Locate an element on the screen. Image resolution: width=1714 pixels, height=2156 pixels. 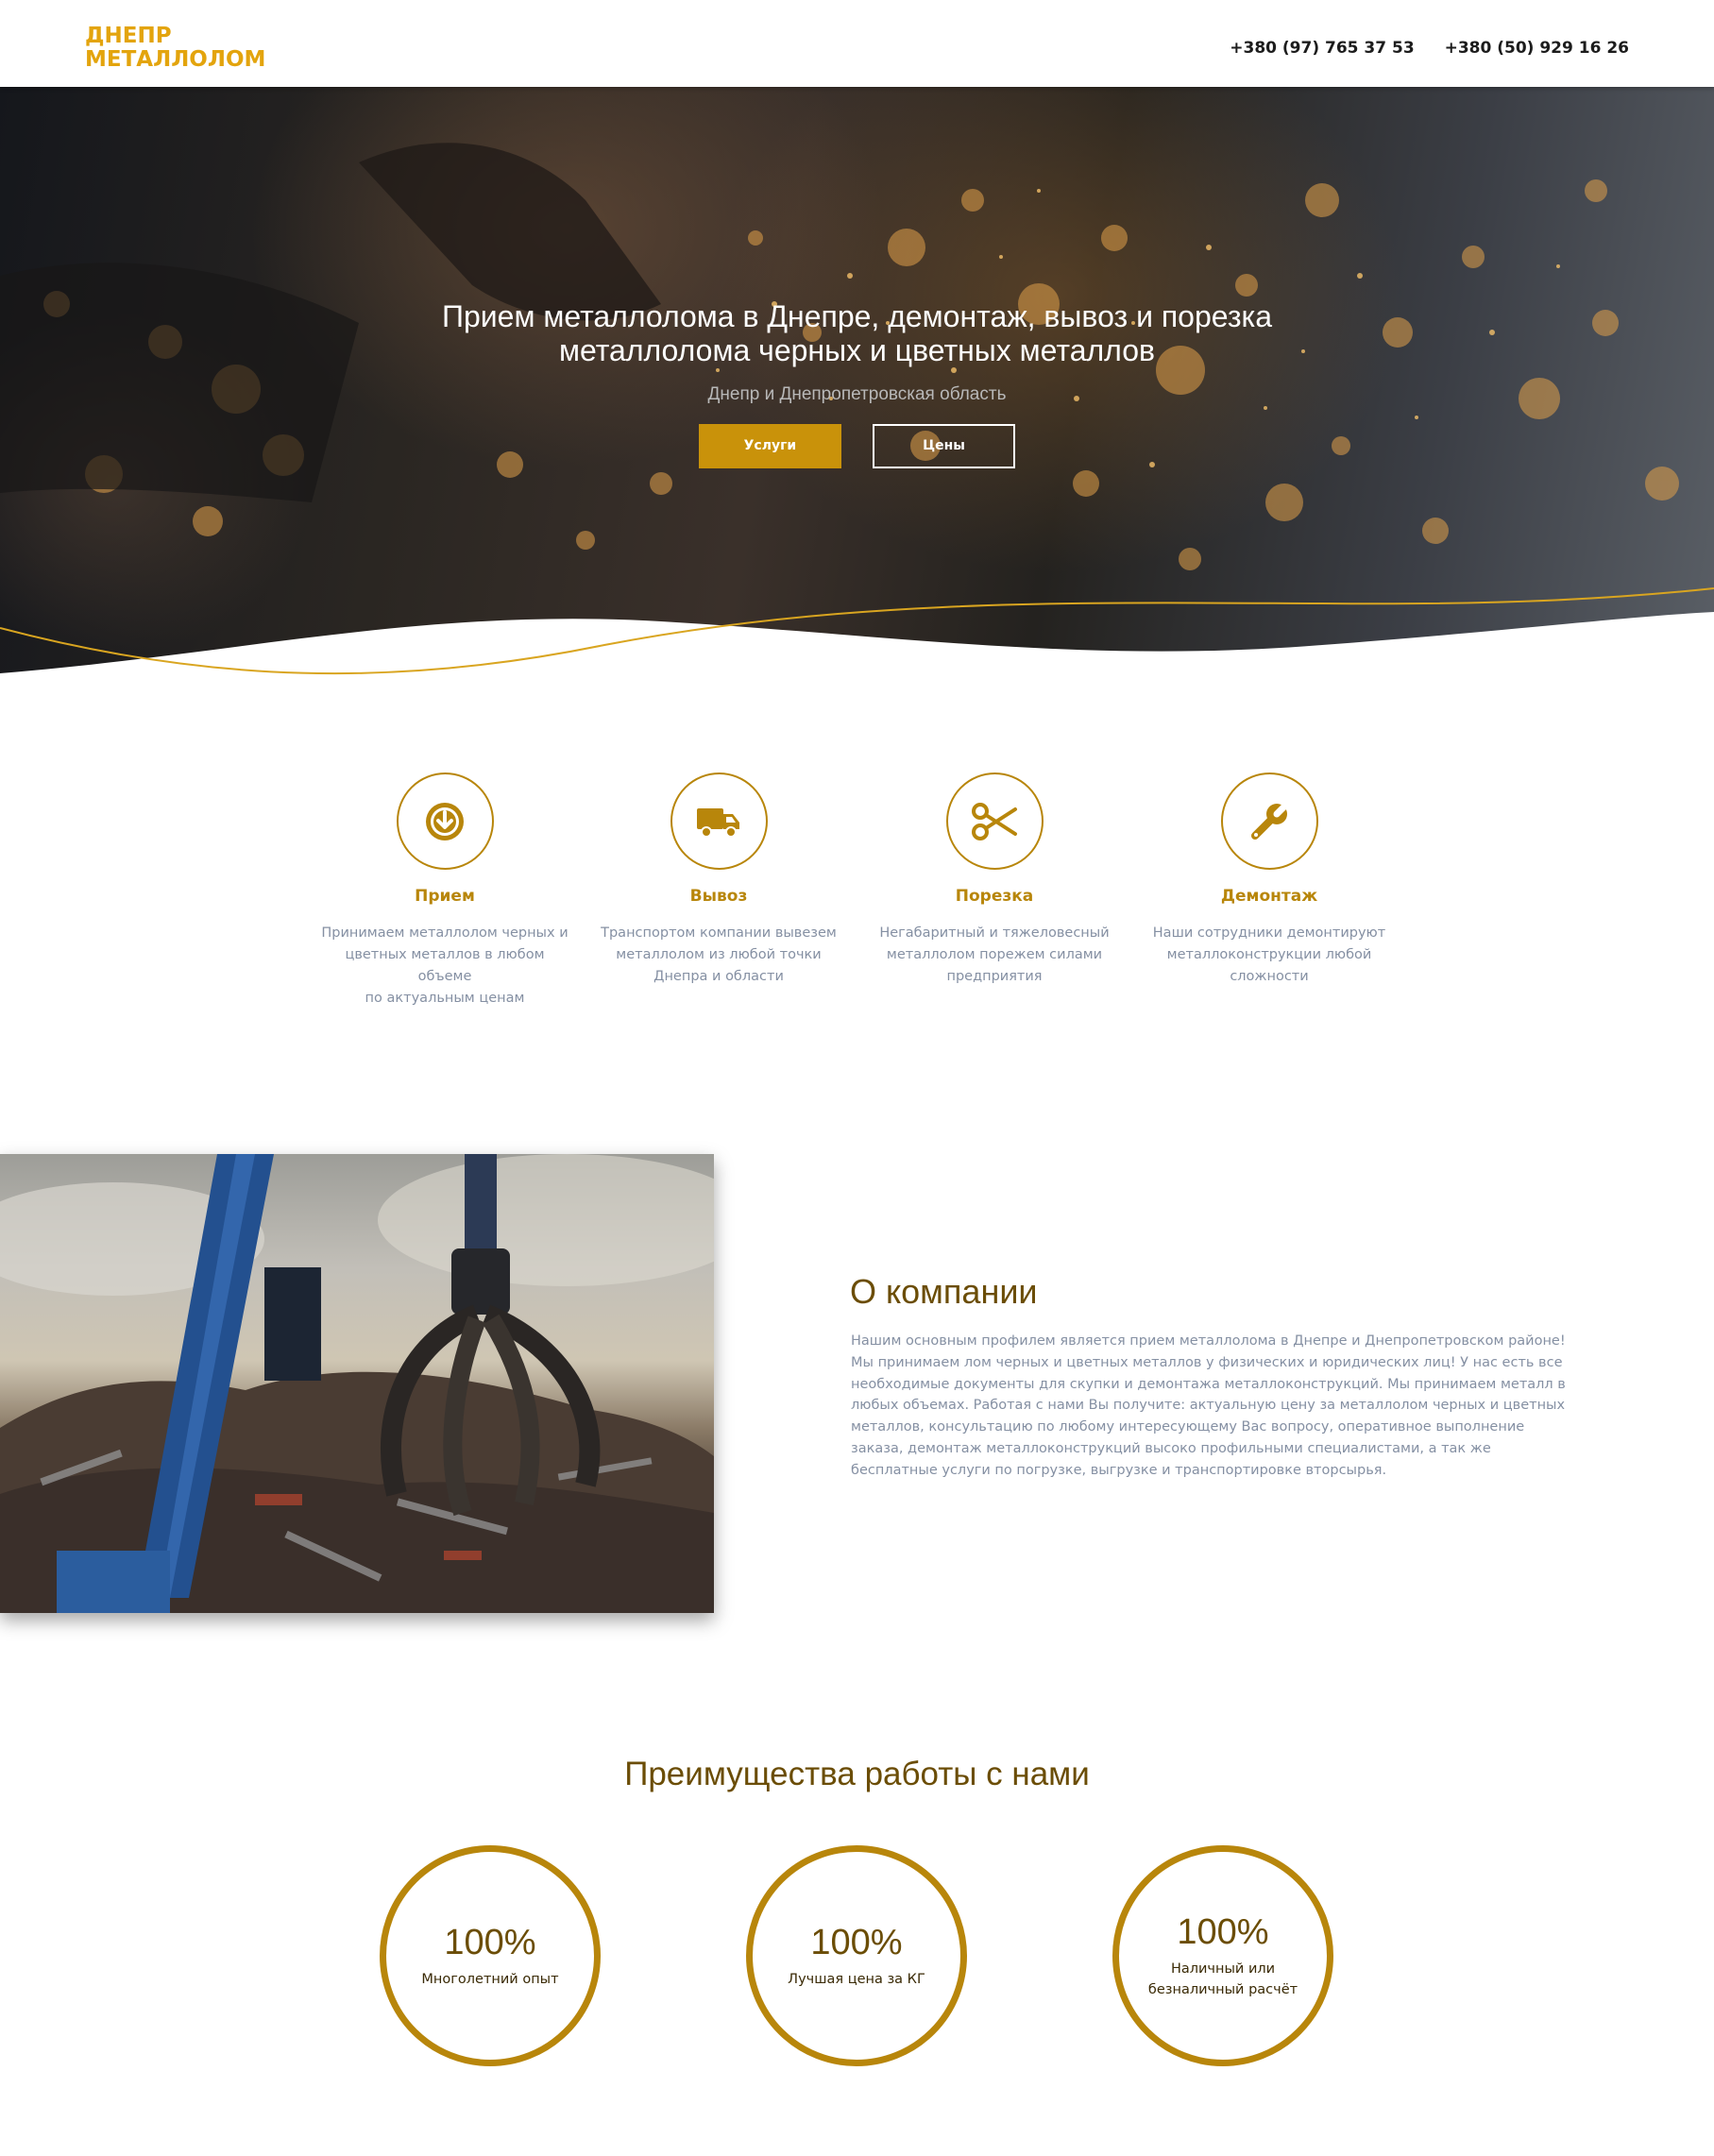
service-desc-line: металлолом из любой точки is located at coordinates (719, 955).